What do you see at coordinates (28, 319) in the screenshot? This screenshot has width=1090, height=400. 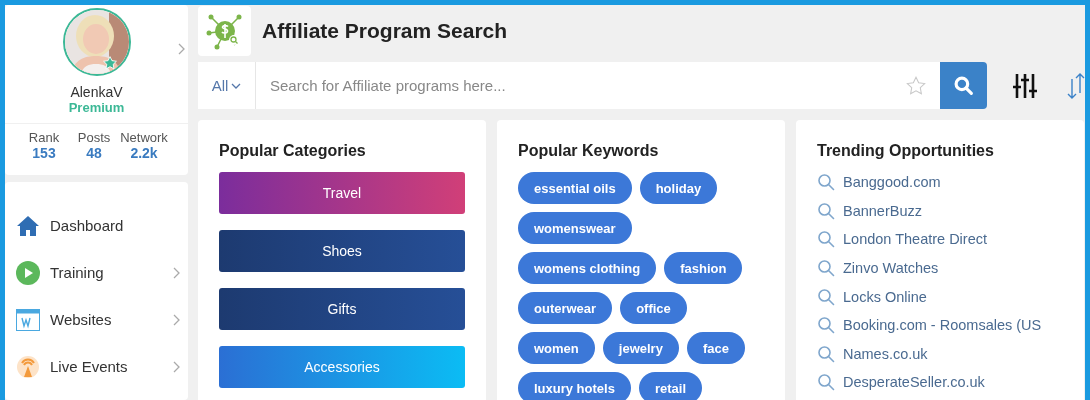 I see `browser-window-icon` at bounding box center [28, 319].